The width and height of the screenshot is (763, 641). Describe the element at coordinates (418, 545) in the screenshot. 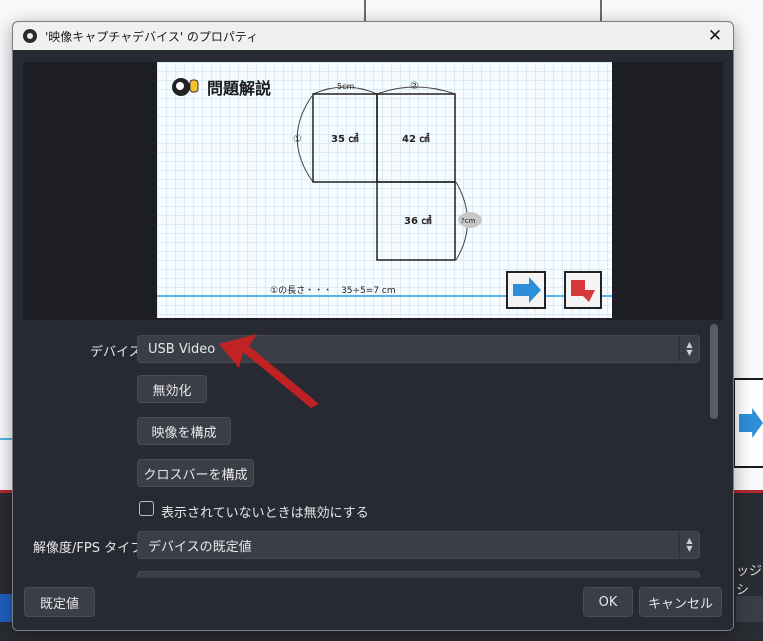

I see `resolution-select: デバイスの既定値 ▲ ▼` at that location.